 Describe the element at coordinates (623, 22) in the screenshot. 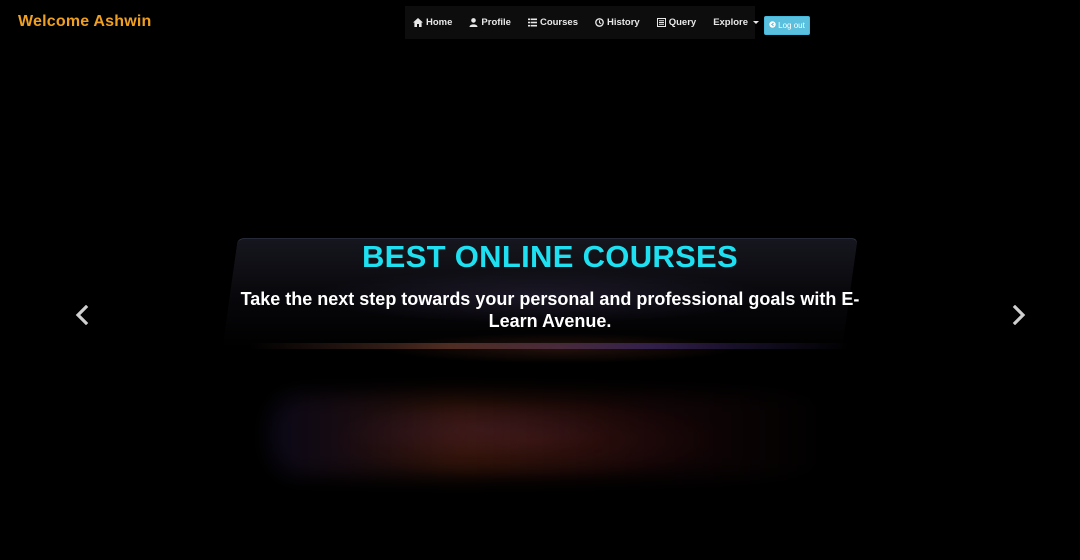

I see `nav-history-label: History` at that location.